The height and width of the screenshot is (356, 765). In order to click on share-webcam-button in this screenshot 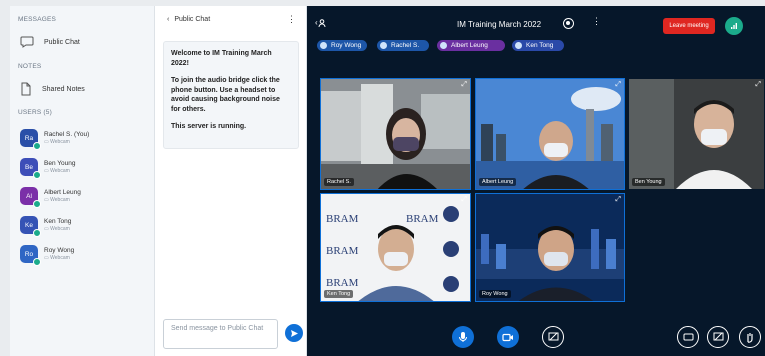, I will do `click(508, 337)`.